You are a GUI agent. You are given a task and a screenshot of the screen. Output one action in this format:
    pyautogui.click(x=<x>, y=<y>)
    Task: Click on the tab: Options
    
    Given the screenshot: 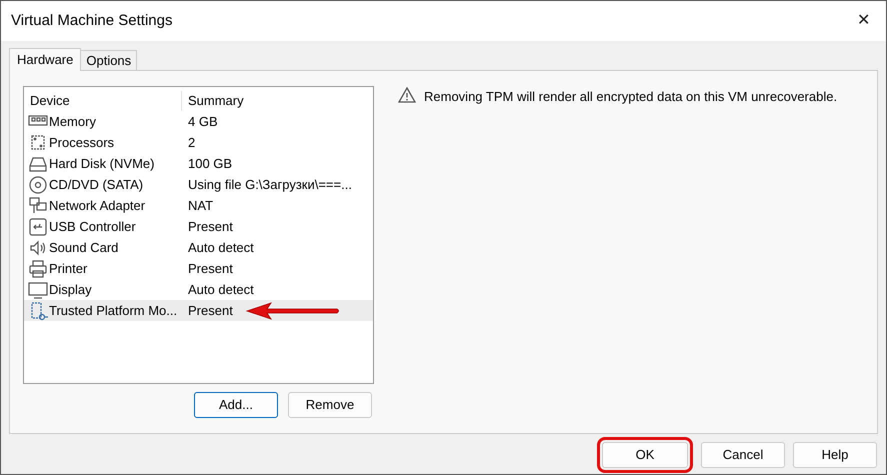 What is the action you would take?
    pyautogui.click(x=109, y=60)
    